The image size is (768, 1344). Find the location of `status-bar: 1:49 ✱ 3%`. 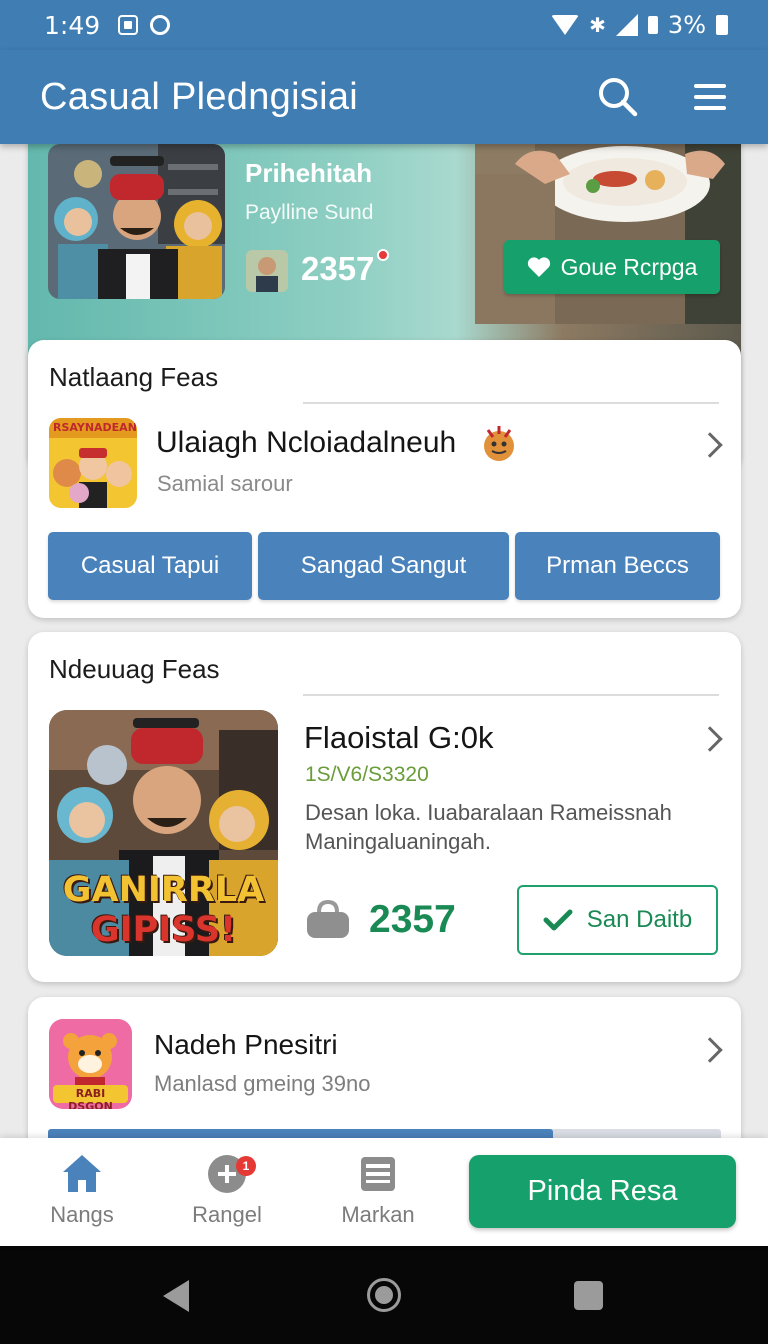

status-bar: 1:49 ✱ 3% is located at coordinates (384, 25).